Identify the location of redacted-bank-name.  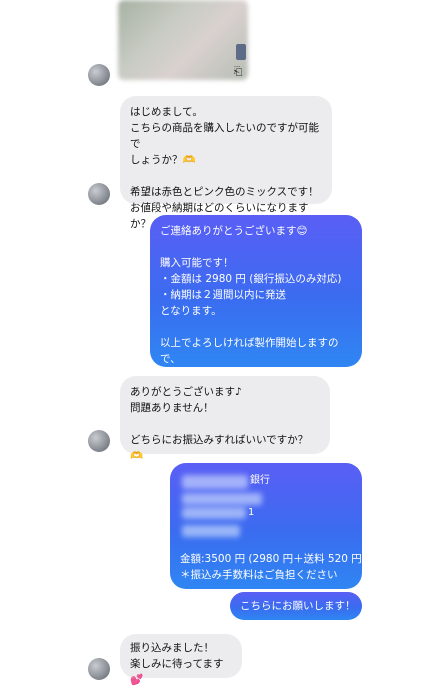
(215, 482).